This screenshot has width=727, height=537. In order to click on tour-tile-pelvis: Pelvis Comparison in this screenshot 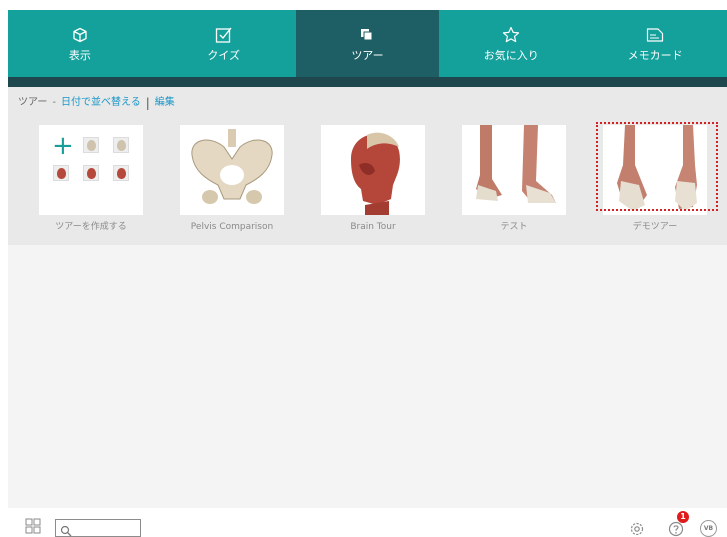, I will do `click(232, 179)`.